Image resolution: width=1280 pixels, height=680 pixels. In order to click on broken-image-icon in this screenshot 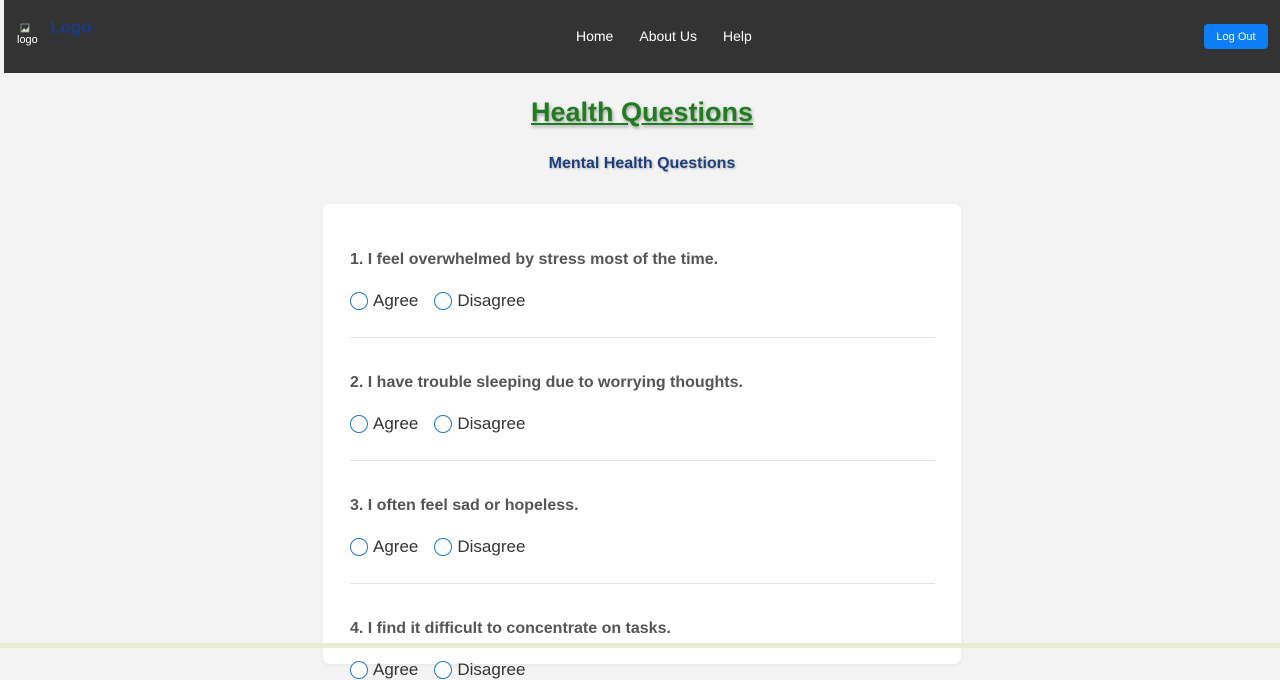, I will do `click(25, 28)`.